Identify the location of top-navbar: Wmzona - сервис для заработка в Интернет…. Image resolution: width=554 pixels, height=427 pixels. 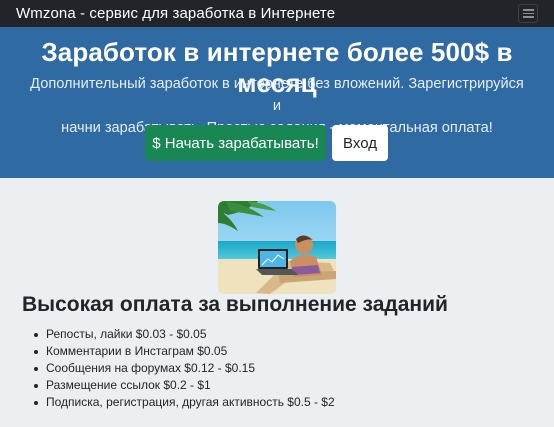
(277, 13).